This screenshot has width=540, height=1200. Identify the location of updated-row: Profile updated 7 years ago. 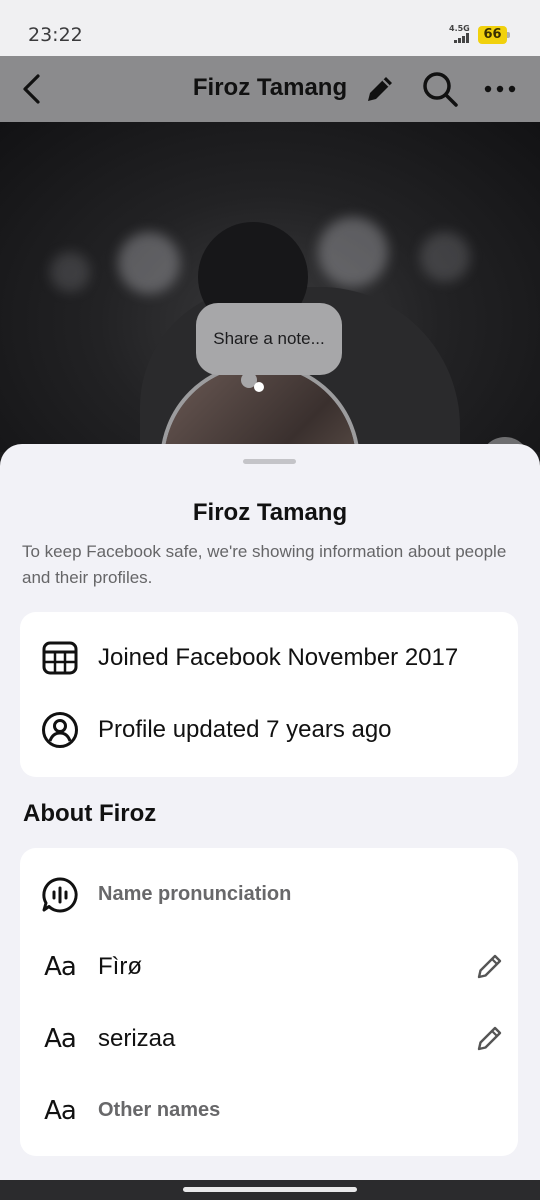
(269, 729).